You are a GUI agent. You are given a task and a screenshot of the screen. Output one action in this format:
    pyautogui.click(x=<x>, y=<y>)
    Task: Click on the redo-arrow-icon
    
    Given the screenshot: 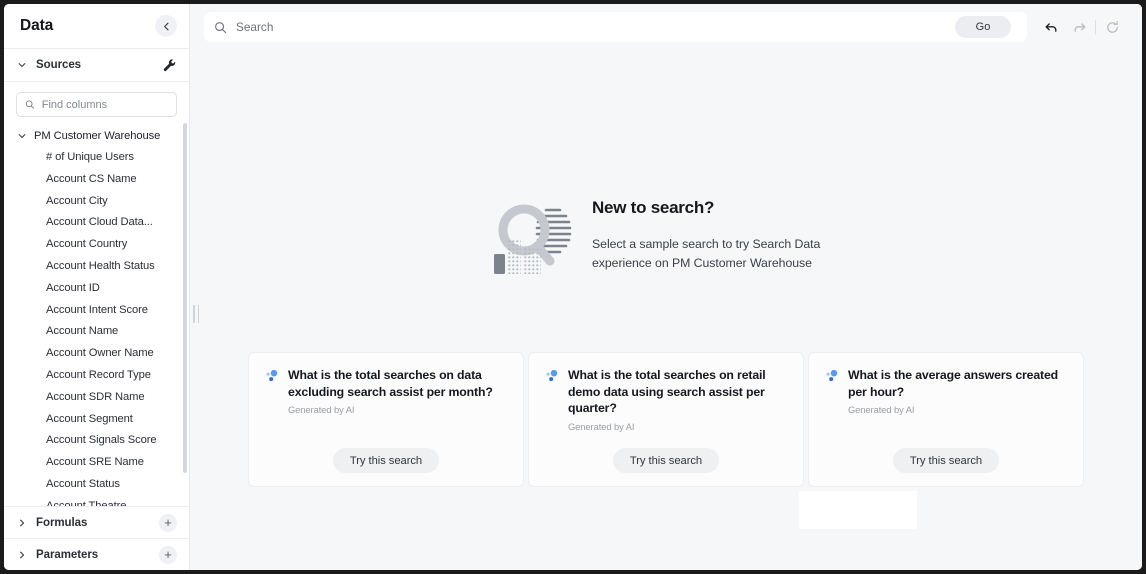 What is the action you would take?
    pyautogui.click(x=1079, y=27)
    